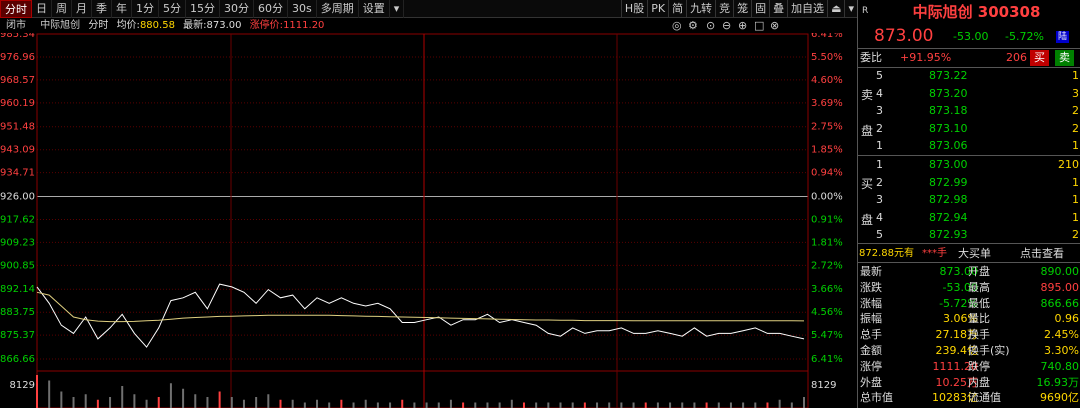 The image size is (1080, 408). What do you see at coordinates (1061, 335) in the screenshot?
I see `stat-value: 2.45%` at bounding box center [1061, 335].